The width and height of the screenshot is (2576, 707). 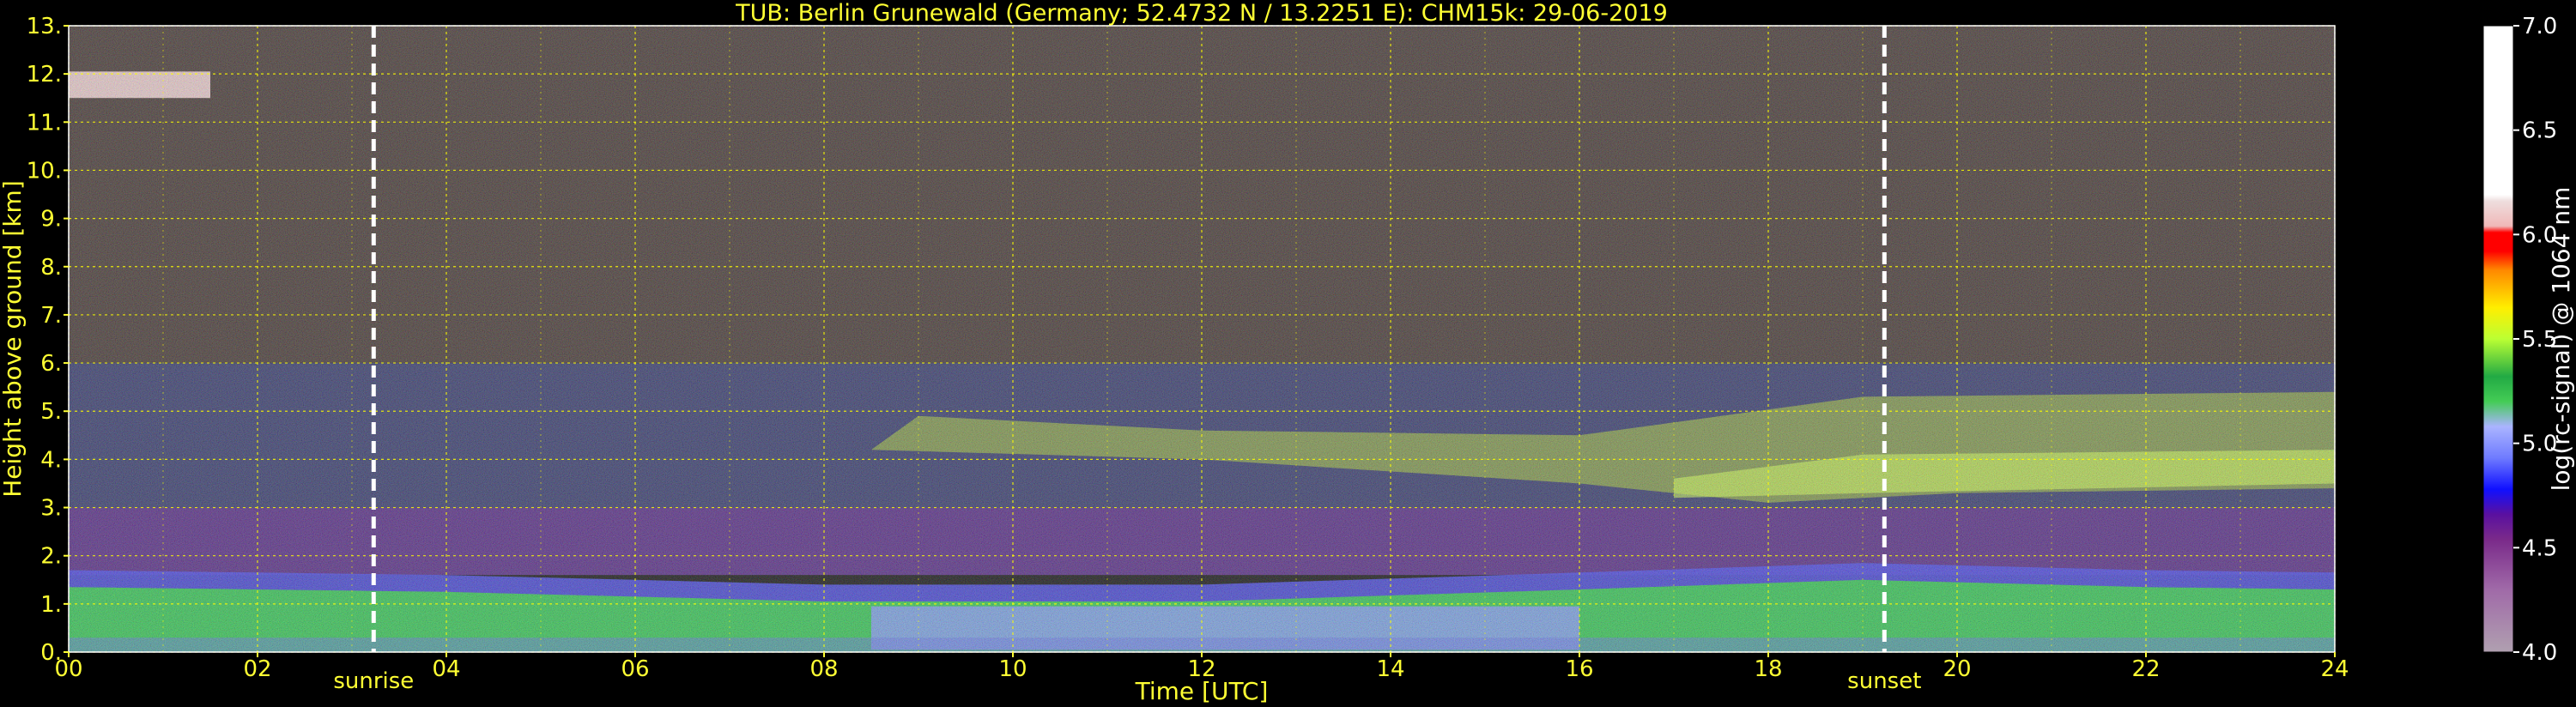 I want to click on x-tick-label: 06, so click(x=635, y=669).